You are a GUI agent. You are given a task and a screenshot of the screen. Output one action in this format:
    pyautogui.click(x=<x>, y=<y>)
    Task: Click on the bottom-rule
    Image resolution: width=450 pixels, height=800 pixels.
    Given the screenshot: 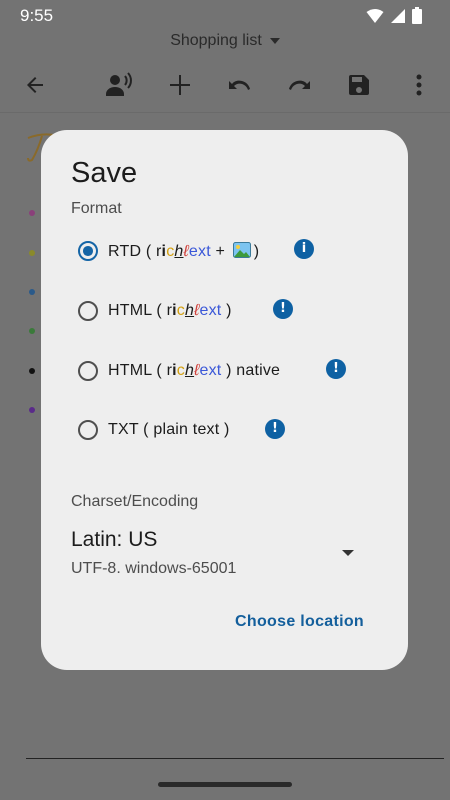 What is the action you would take?
    pyautogui.click(x=235, y=758)
    